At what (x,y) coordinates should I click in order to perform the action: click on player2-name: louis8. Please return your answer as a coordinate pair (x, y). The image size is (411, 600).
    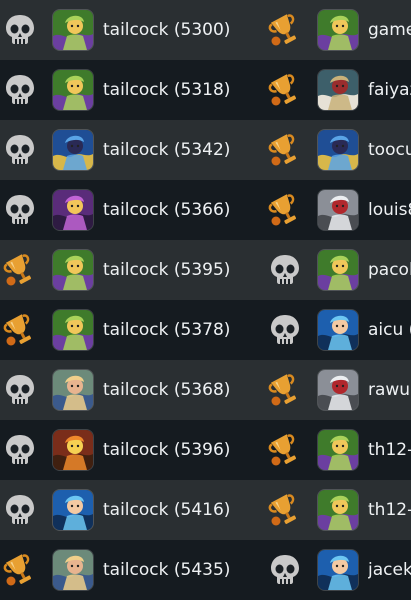
    Looking at the image, I should click on (389, 210).